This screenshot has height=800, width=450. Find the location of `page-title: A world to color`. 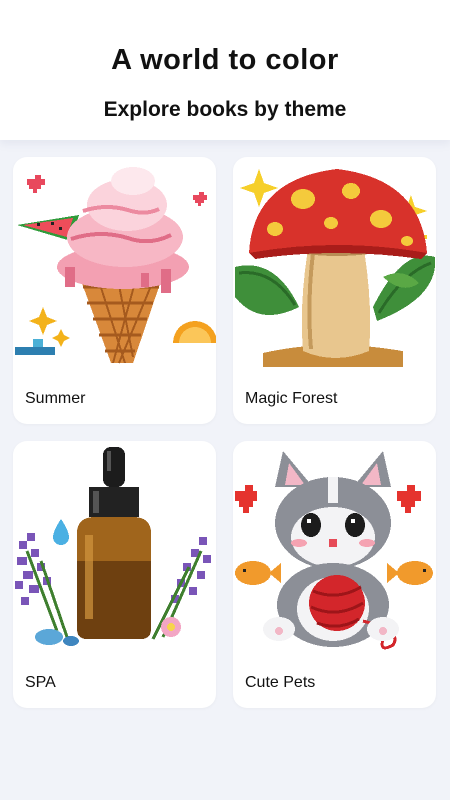

page-title: A world to color is located at coordinates (225, 60).